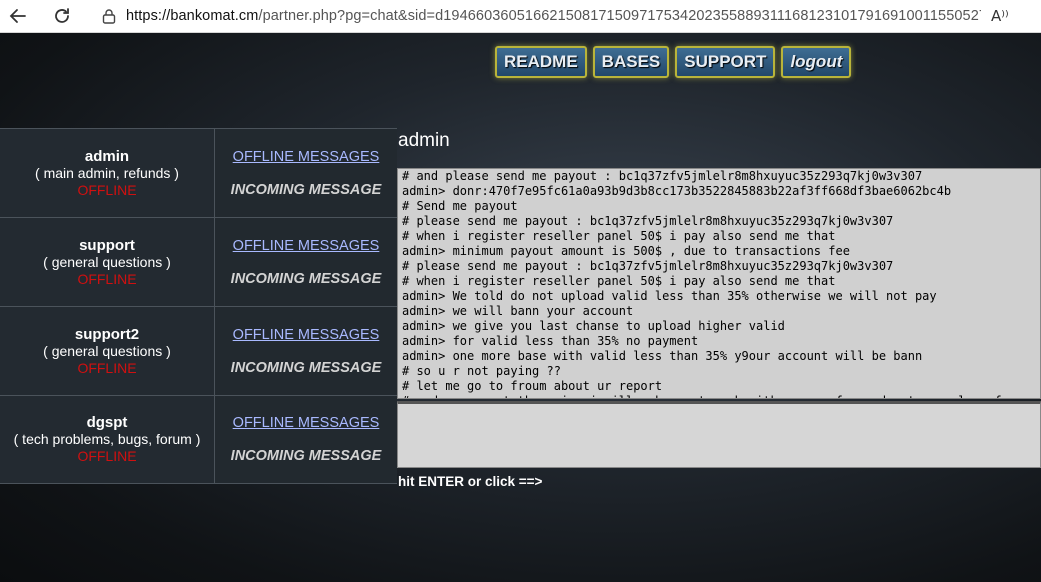  Describe the element at coordinates (518, 311) in the screenshot. I see `chat-line: admin> we will bann your account` at that location.